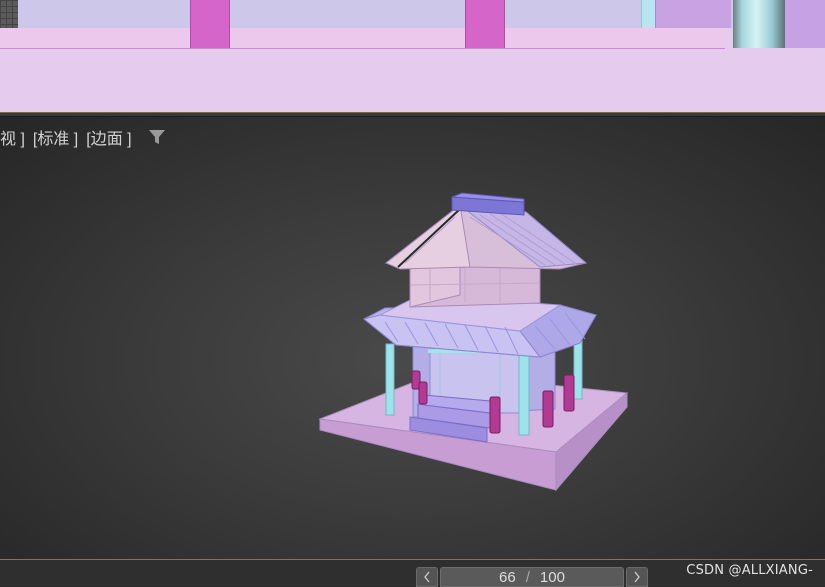 The width and height of the screenshot is (825, 587). What do you see at coordinates (693, 14) in the screenshot?
I see `top-view-lavender-block` at bounding box center [693, 14].